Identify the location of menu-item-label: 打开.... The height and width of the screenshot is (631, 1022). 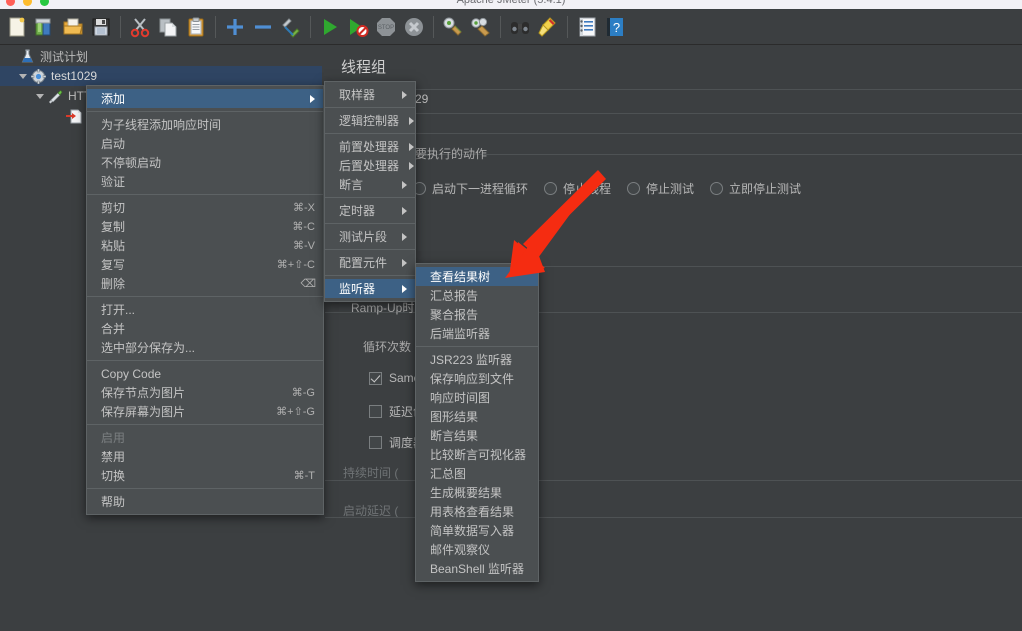
(118, 310).